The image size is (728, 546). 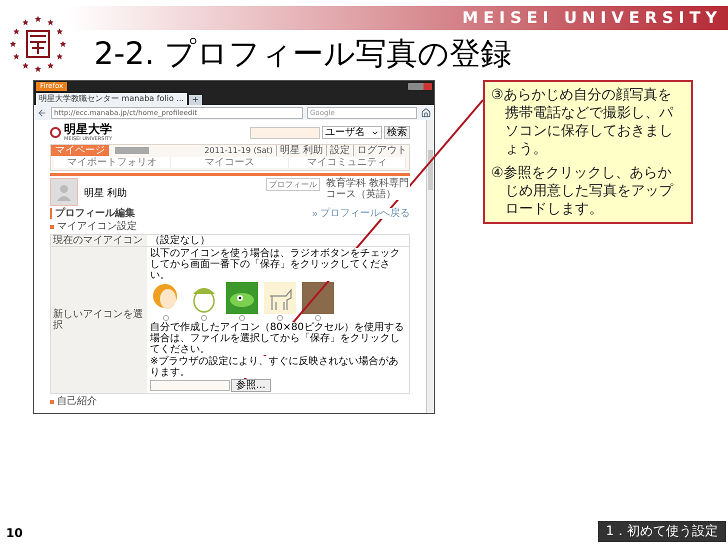 I want to click on nav-tab: マイコース, so click(x=230, y=162).